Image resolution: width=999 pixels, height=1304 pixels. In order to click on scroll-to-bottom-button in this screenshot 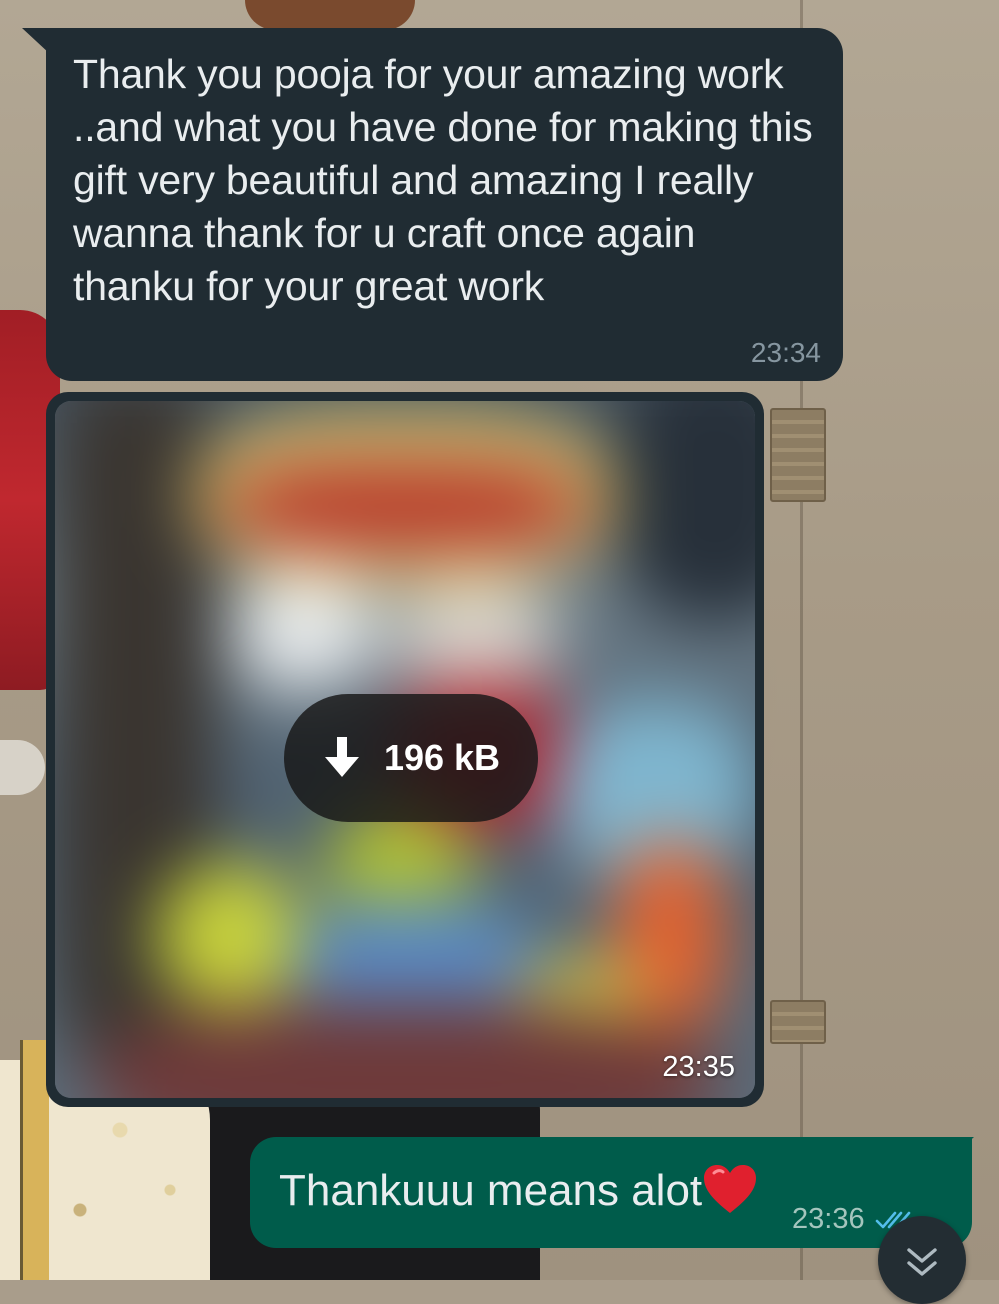, I will do `click(922, 1260)`.